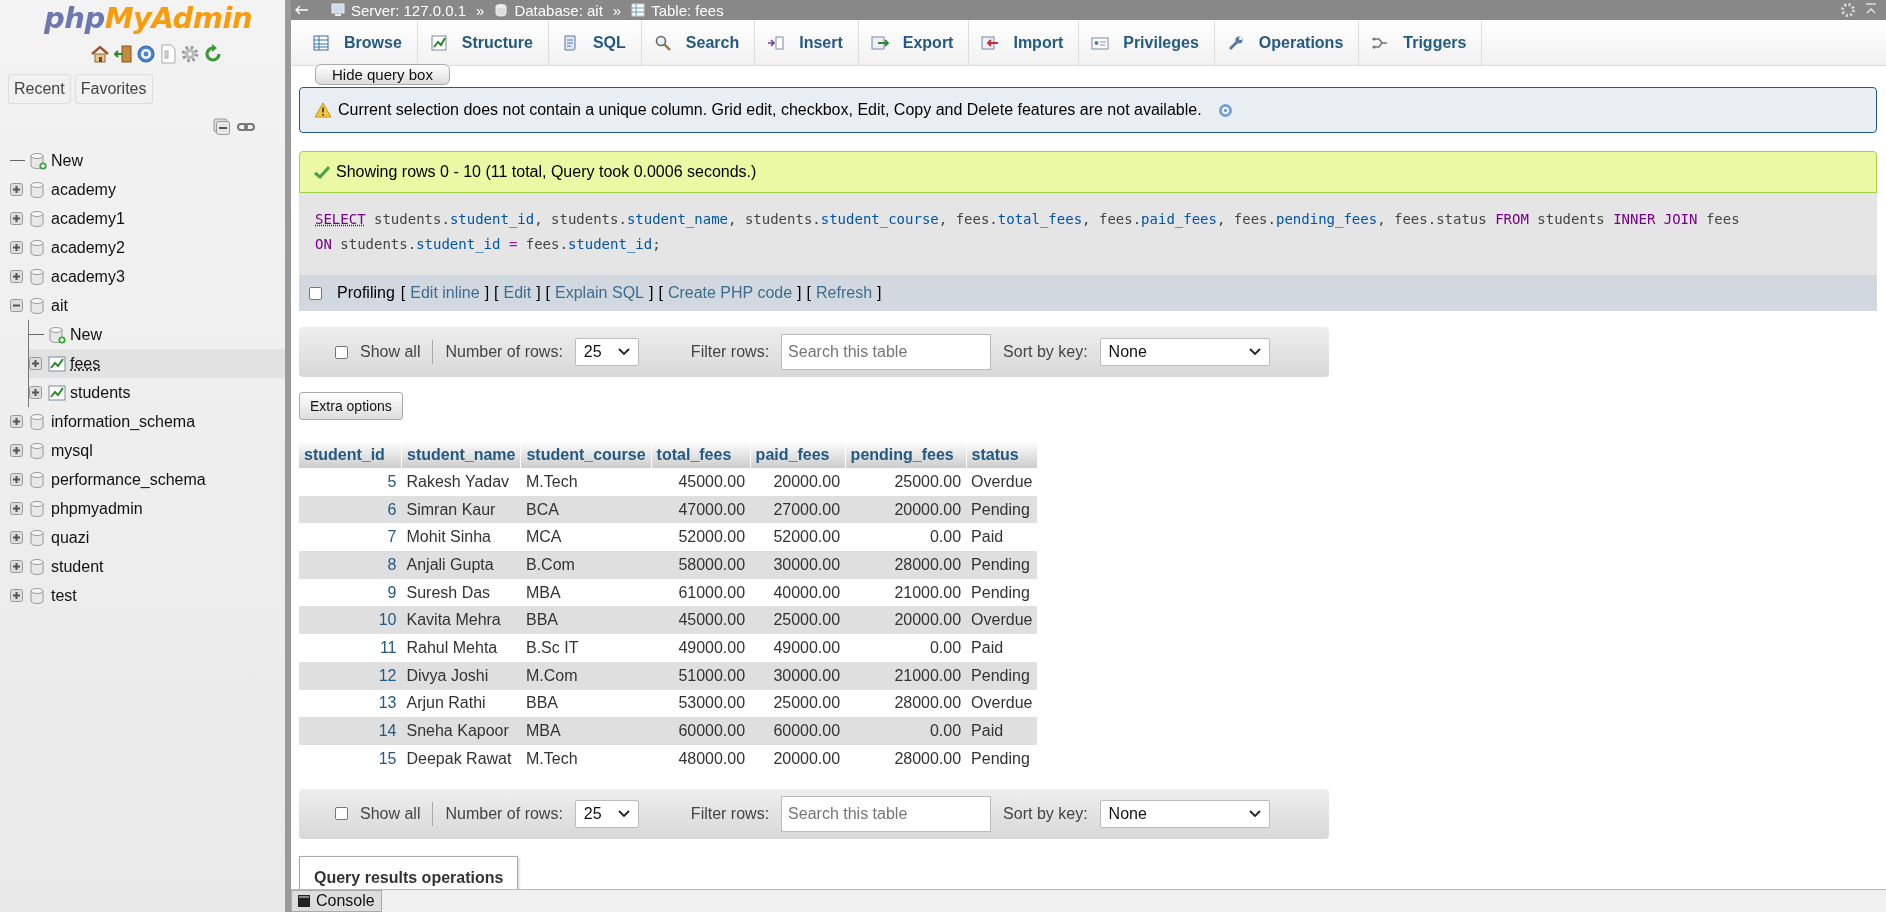 This screenshot has width=1886, height=912. I want to click on search-icon, so click(662, 42).